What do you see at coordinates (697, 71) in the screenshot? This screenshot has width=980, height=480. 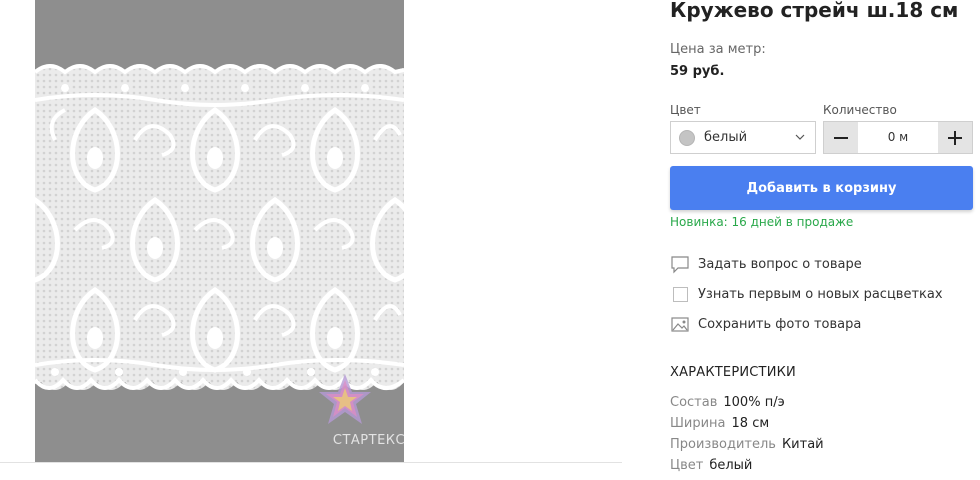 I see `price-value: 59 руб.` at bounding box center [697, 71].